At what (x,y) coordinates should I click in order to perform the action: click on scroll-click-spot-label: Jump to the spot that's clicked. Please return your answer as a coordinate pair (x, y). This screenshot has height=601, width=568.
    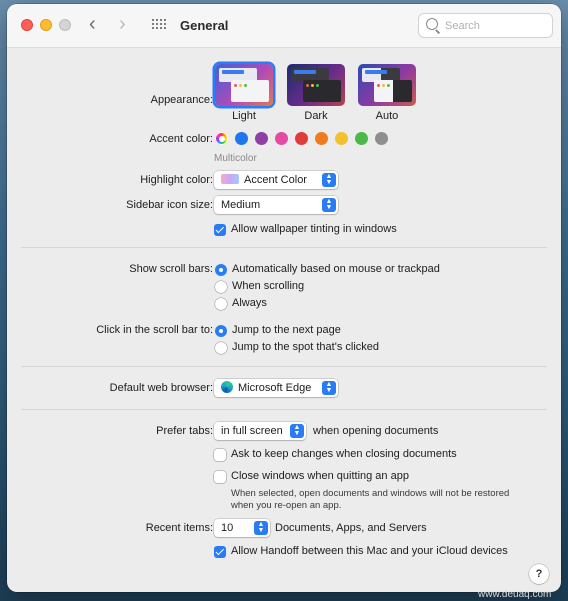
    Looking at the image, I should click on (306, 347).